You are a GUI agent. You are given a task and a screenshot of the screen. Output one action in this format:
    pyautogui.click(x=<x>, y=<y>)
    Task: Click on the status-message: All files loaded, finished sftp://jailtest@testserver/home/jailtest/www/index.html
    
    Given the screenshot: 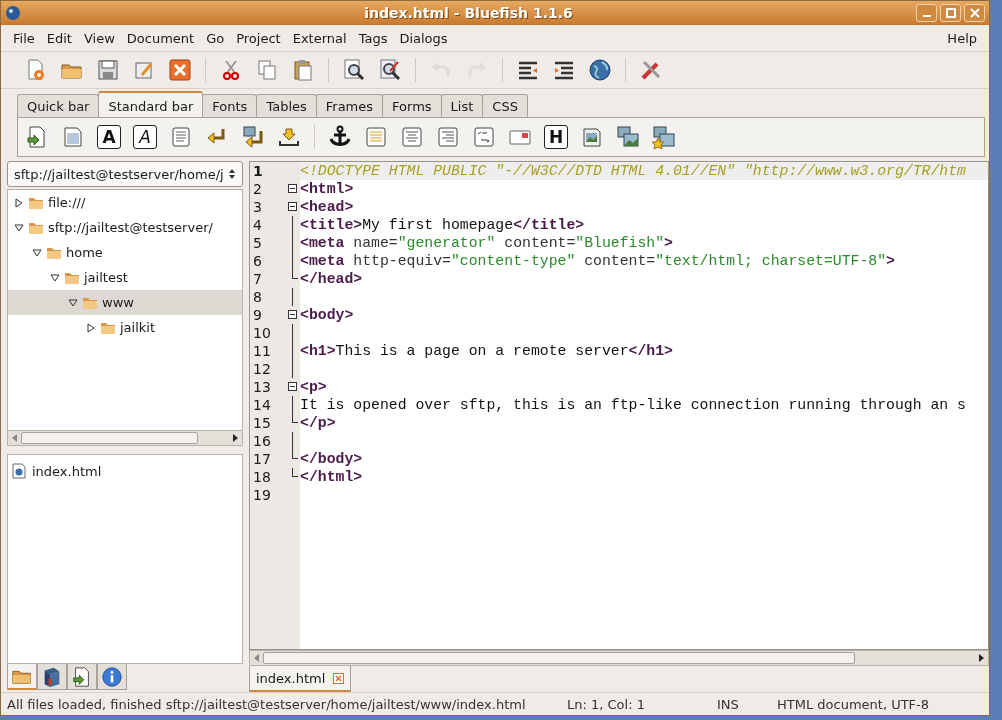 What is the action you would take?
    pyautogui.click(x=267, y=704)
    